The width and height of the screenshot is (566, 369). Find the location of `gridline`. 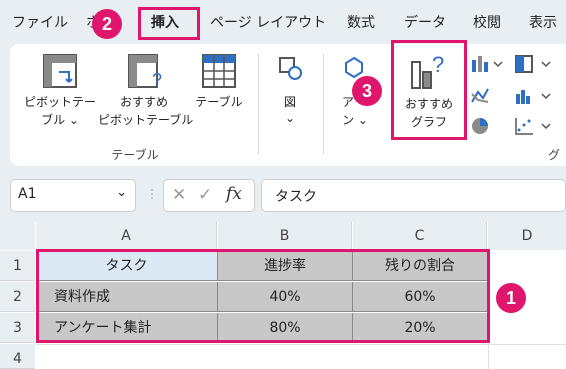

gridline is located at coordinates (301, 344).